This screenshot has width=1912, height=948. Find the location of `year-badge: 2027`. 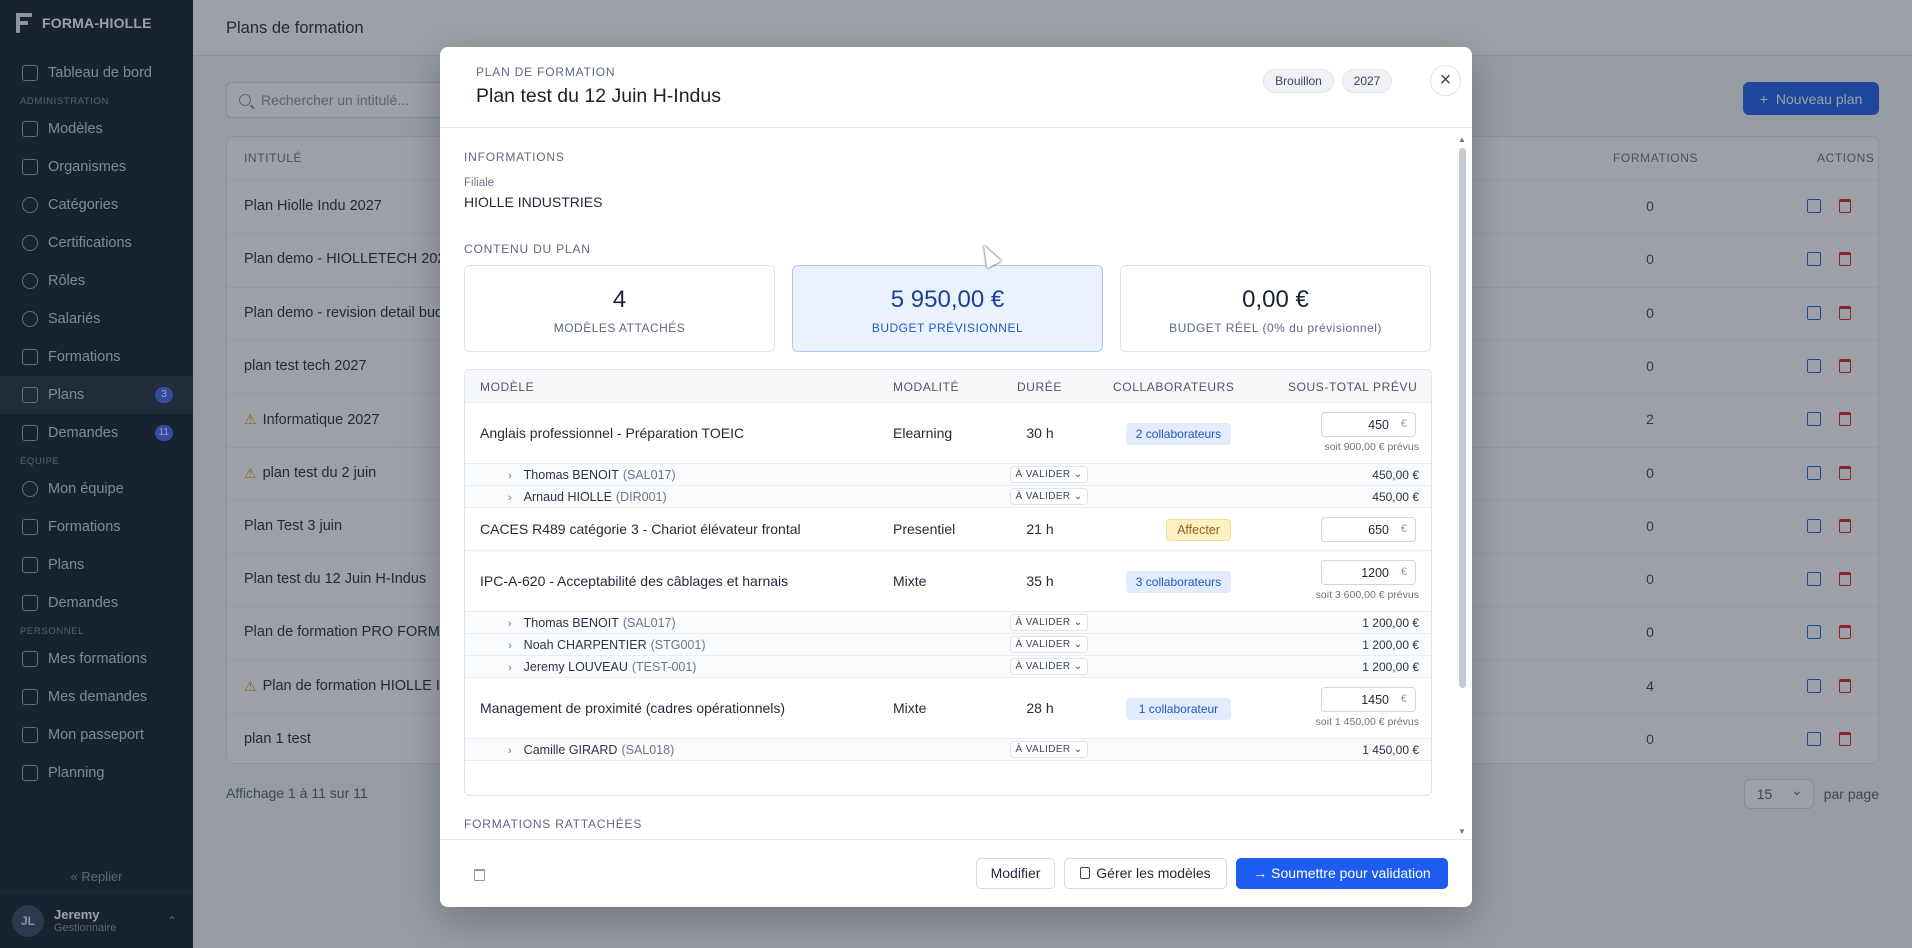

year-badge: 2027 is located at coordinates (1367, 81).